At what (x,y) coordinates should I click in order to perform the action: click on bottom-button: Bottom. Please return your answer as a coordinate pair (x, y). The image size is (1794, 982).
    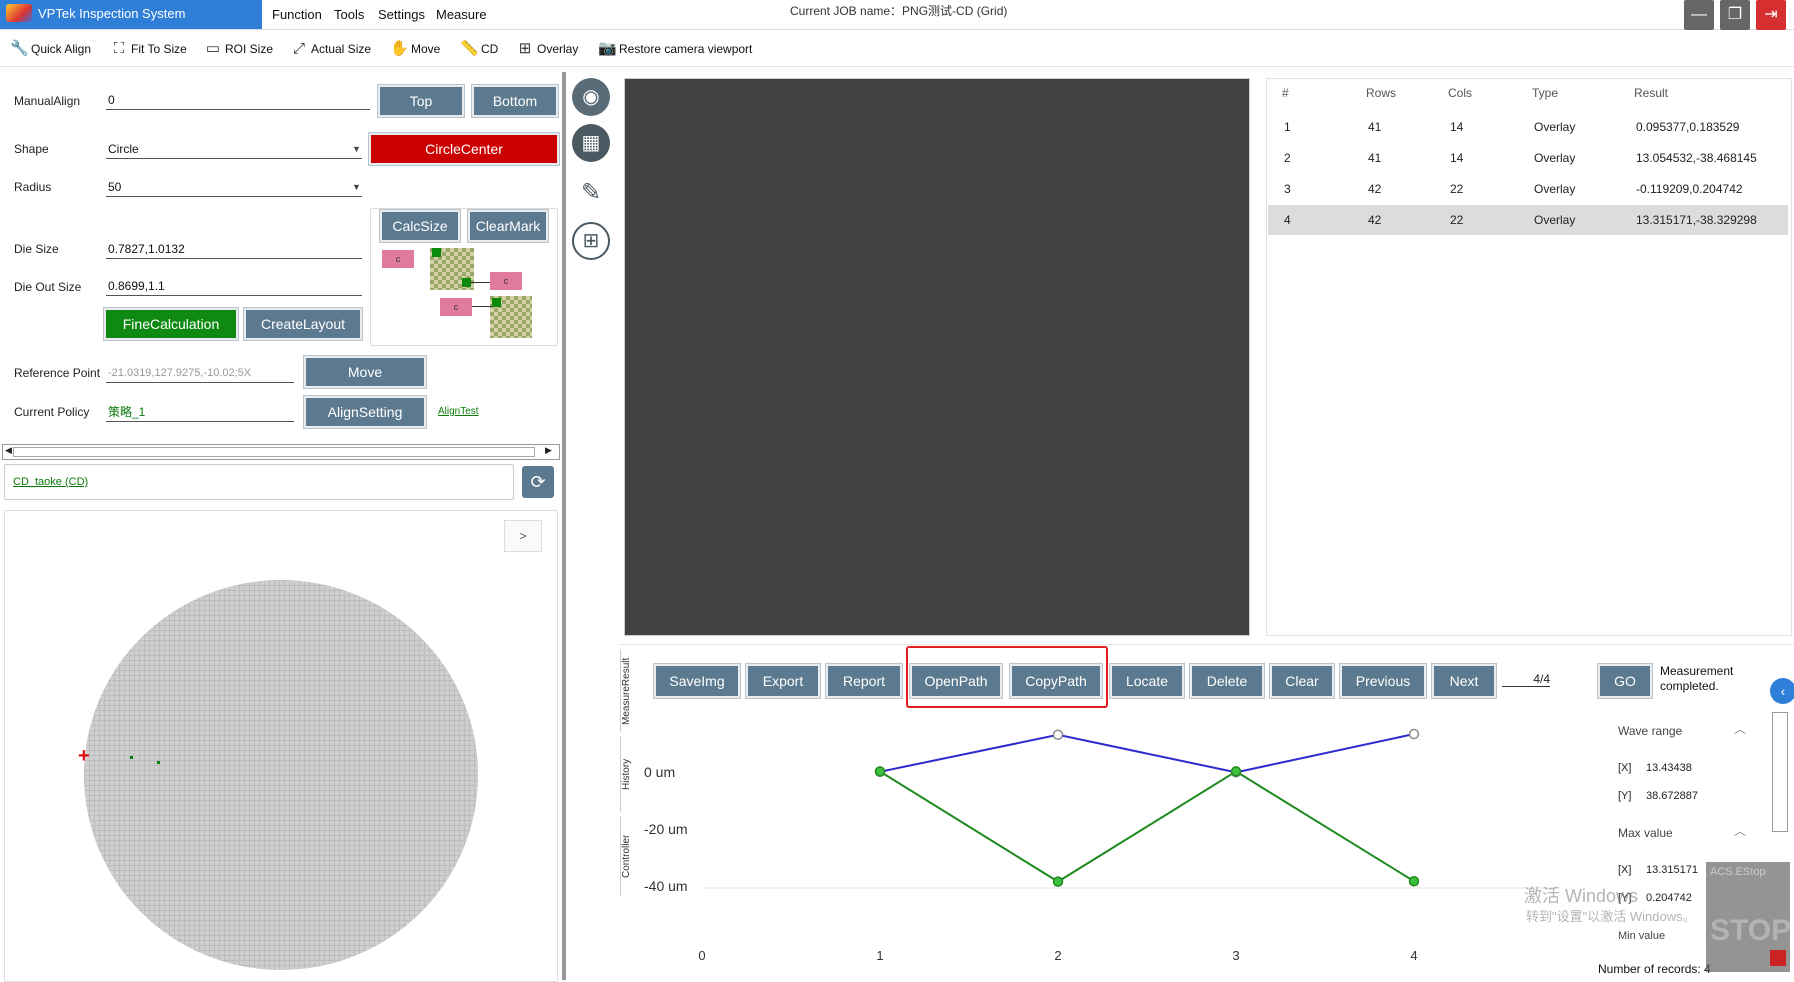
    Looking at the image, I should click on (515, 101).